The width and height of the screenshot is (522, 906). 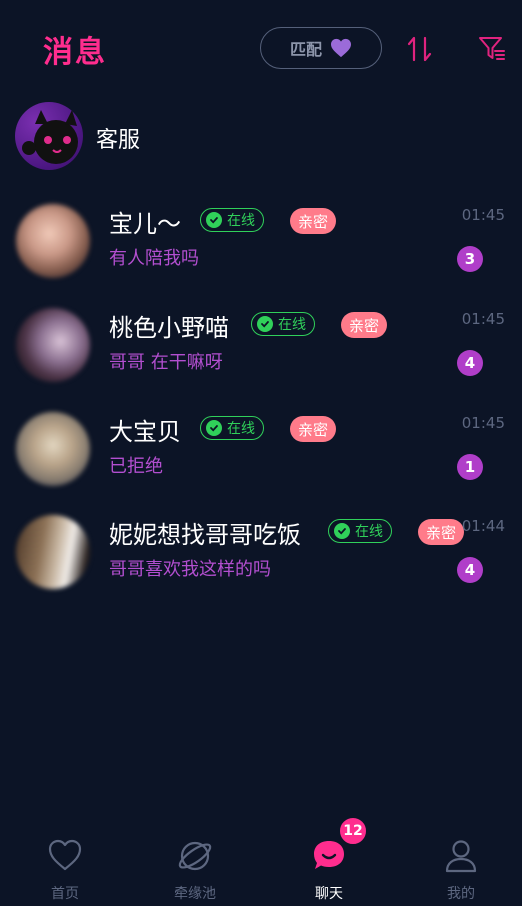 I want to click on bottom-tab-bar: 首页 牵缘池 聊天 我的, so click(x=261, y=866).